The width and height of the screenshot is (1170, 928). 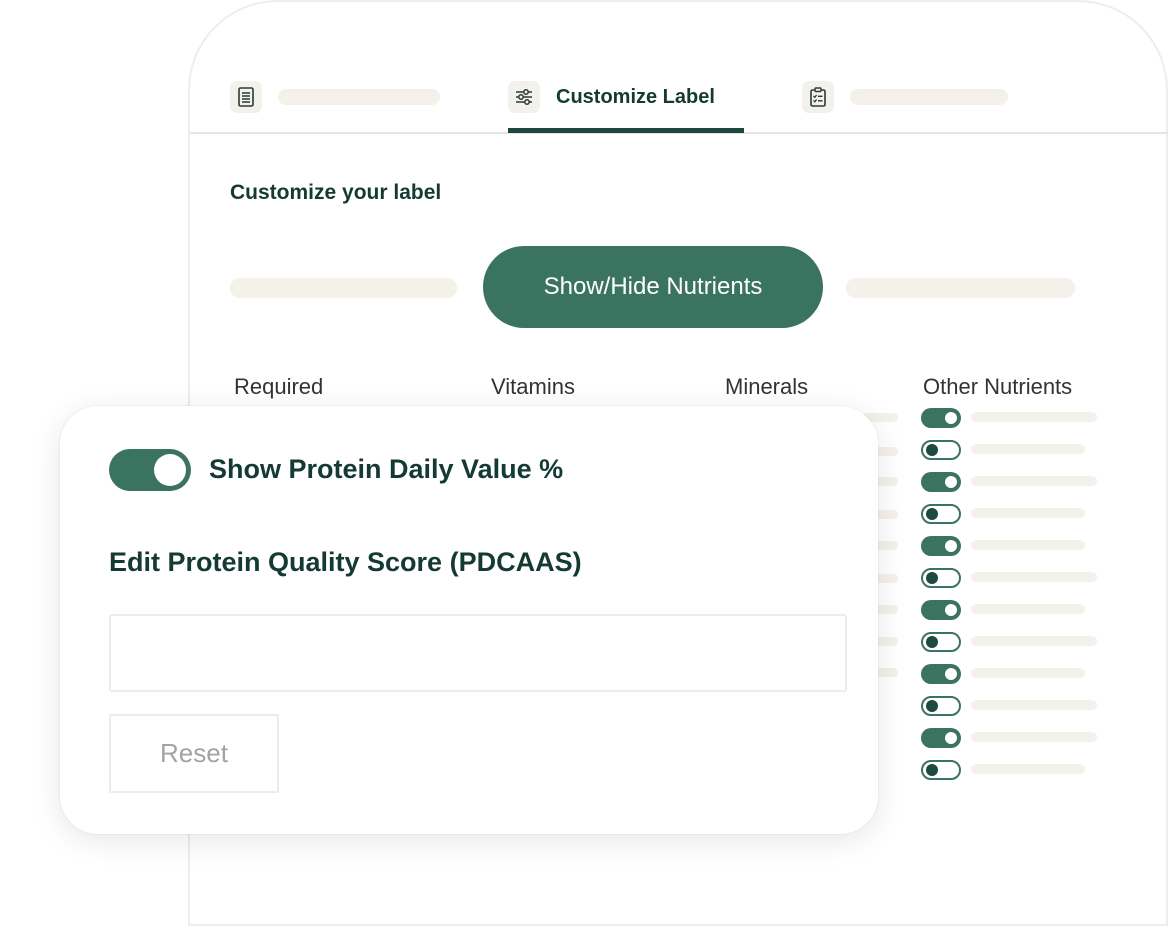 I want to click on other-nutrients-list, so click(x=1011, y=598).